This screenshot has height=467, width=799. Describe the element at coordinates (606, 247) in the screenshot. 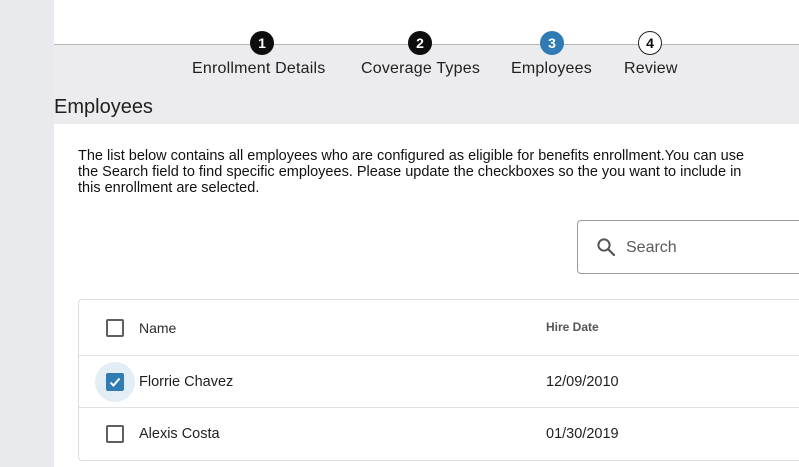

I see `search-icon` at that location.